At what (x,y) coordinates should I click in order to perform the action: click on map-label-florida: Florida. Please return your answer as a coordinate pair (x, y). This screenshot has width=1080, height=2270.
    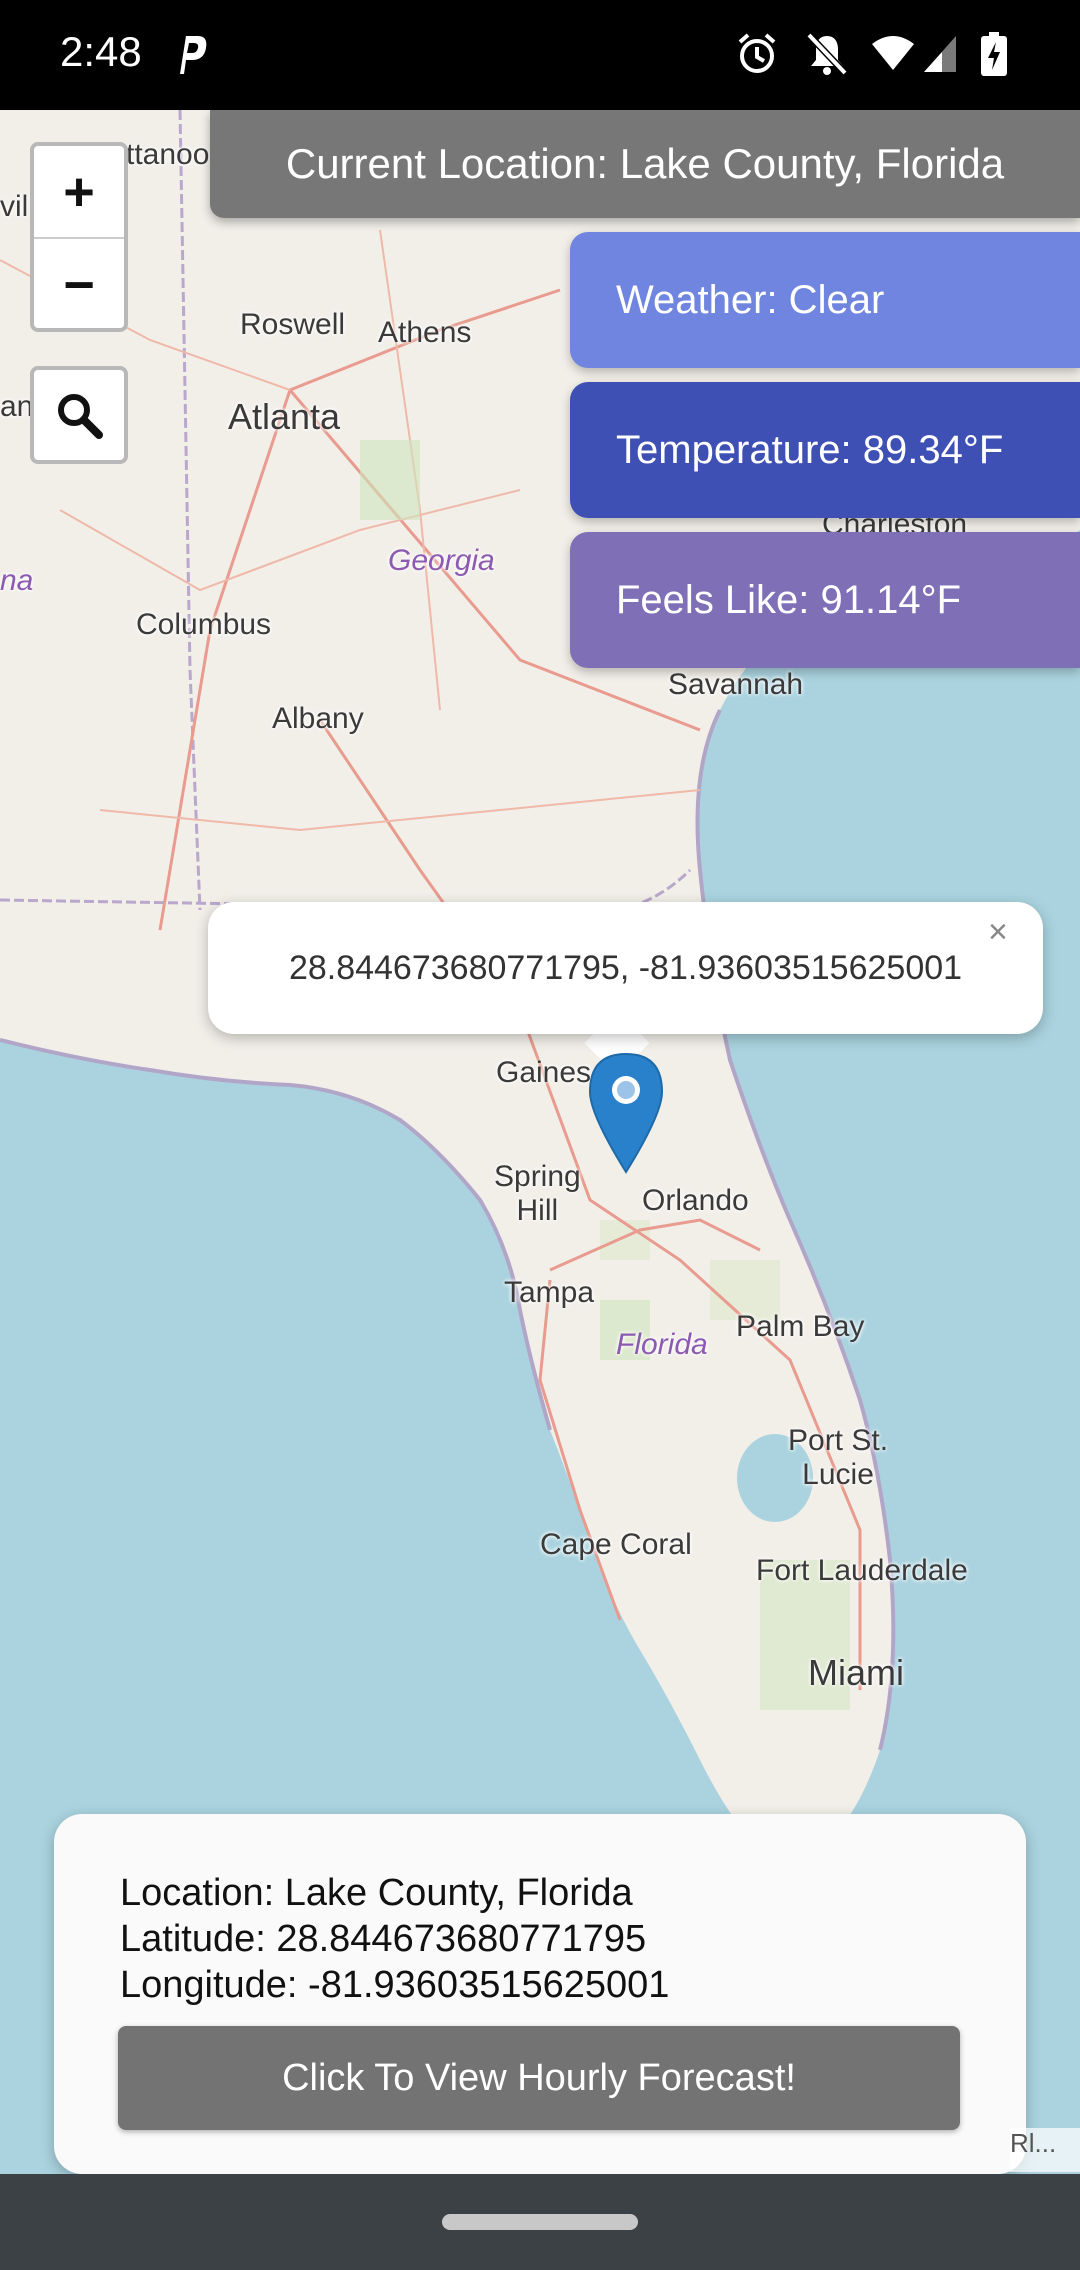
    Looking at the image, I should click on (662, 1344).